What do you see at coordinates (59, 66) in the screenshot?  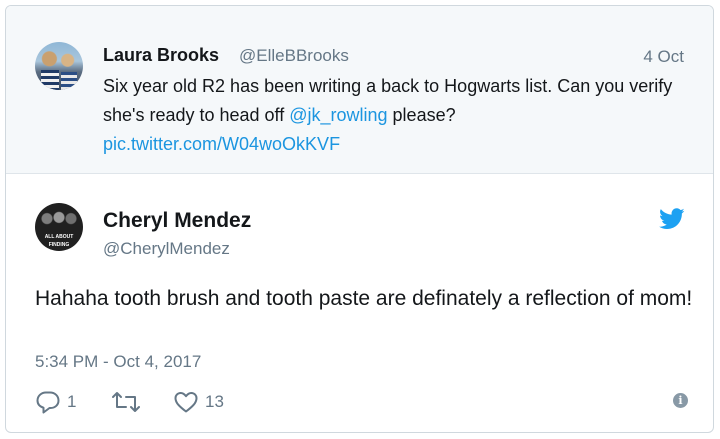 I see `parent-avatar` at bounding box center [59, 66].